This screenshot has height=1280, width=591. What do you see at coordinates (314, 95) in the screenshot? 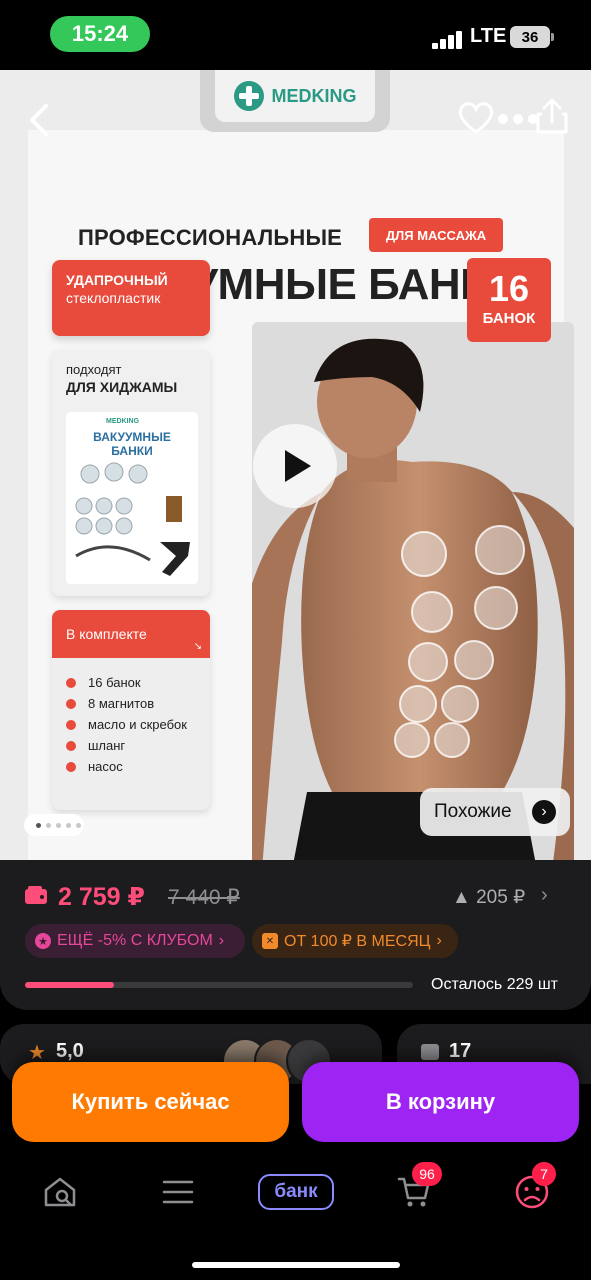
I see `brand-name: MEDKING` at bounding box center [314, 95].